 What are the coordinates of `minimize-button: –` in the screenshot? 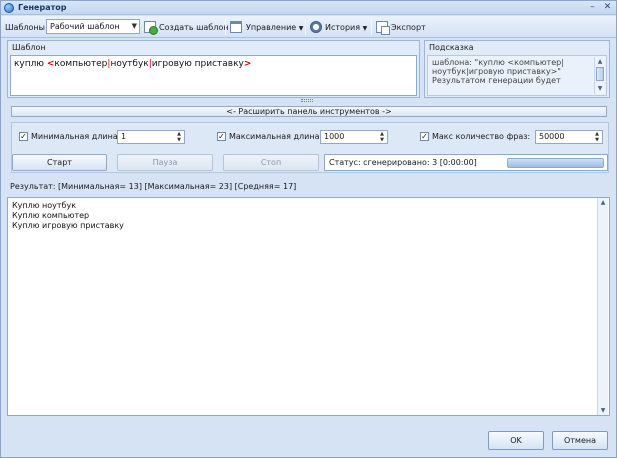 It's located at (592, 7).